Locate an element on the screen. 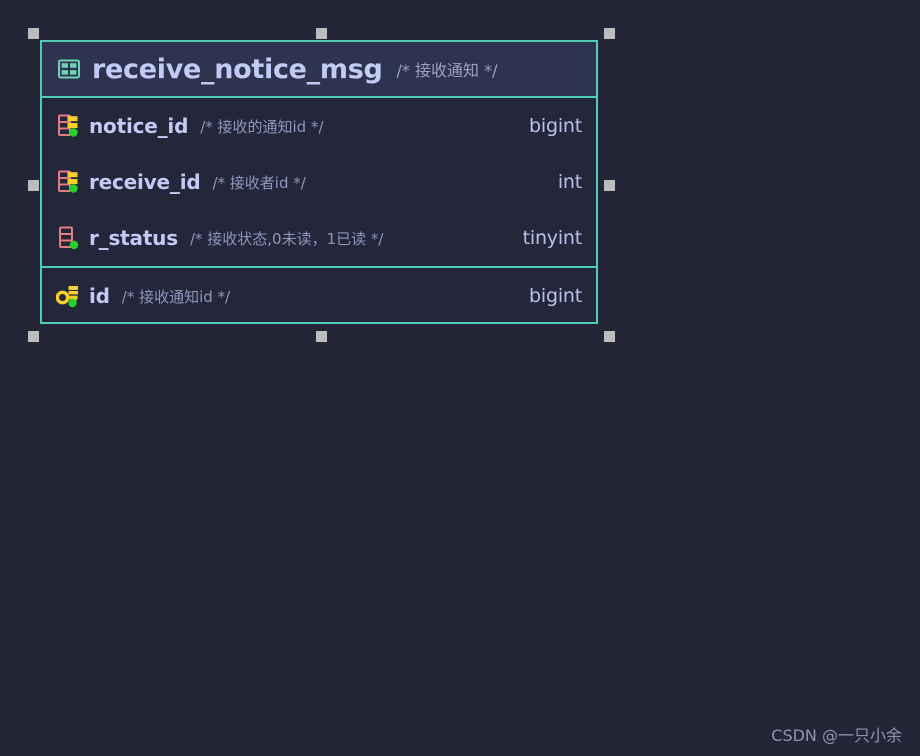 This screenshot has width=920, height=756. table-grid-icon is located at coordinates (69, 69).